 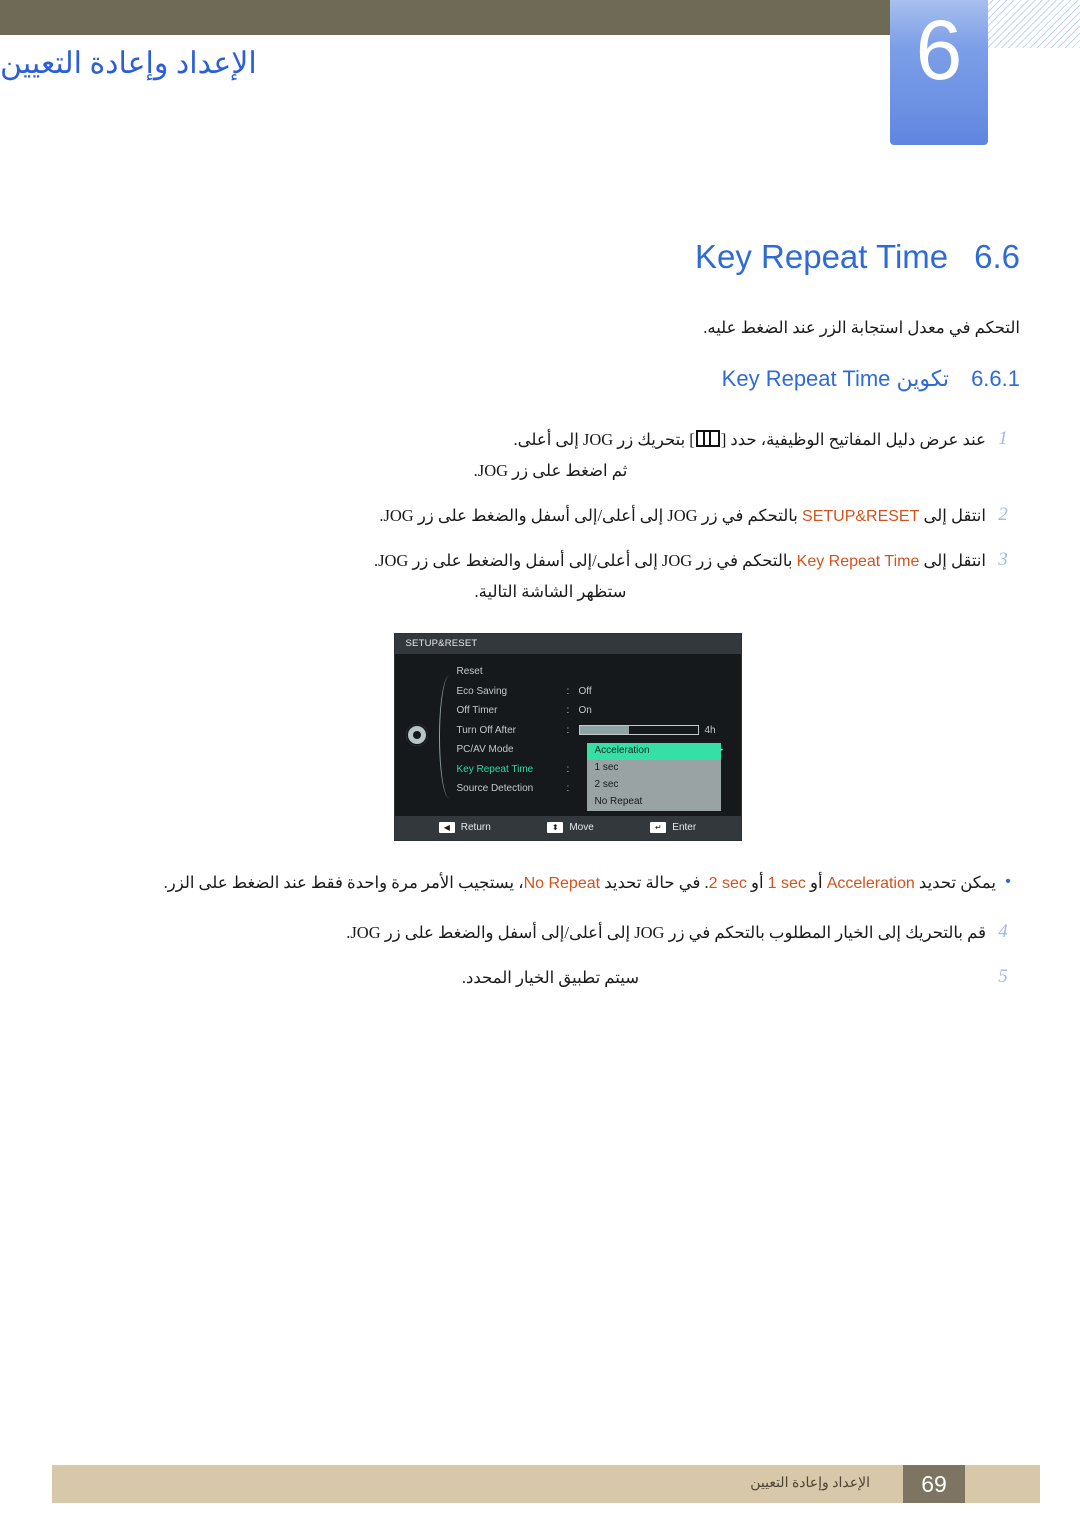 What do you see at coordinates (786, 883) in the screenshot?
I see `note-highlight-1-sec: 1 sec` at bounding box center [786, 883].